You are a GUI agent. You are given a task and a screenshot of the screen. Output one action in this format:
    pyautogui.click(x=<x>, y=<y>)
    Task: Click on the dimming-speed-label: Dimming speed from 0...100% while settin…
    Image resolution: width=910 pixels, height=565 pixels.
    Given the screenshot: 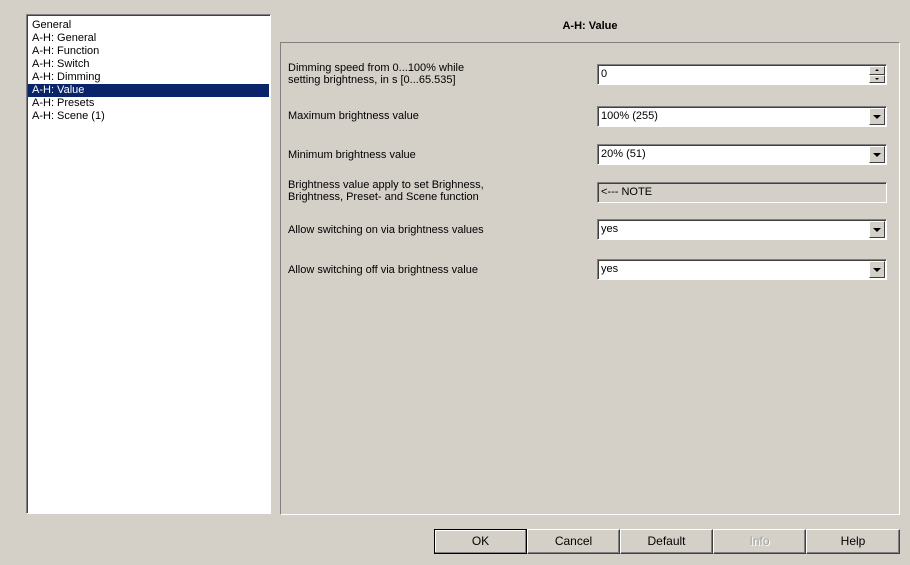 What is the action you would take?
    pyautogui.click(x=433, y=74)
    